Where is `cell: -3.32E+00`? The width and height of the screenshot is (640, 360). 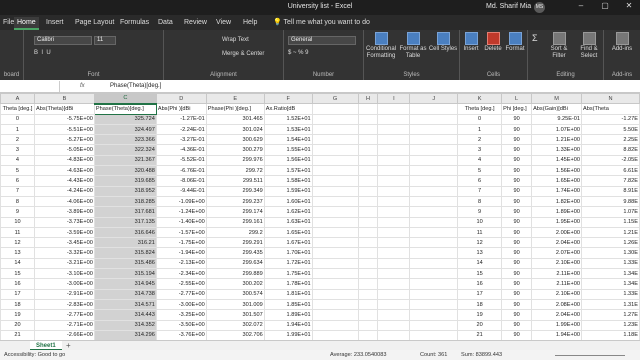
cell: -3.32E+00 is located at coordinates (64, 253).